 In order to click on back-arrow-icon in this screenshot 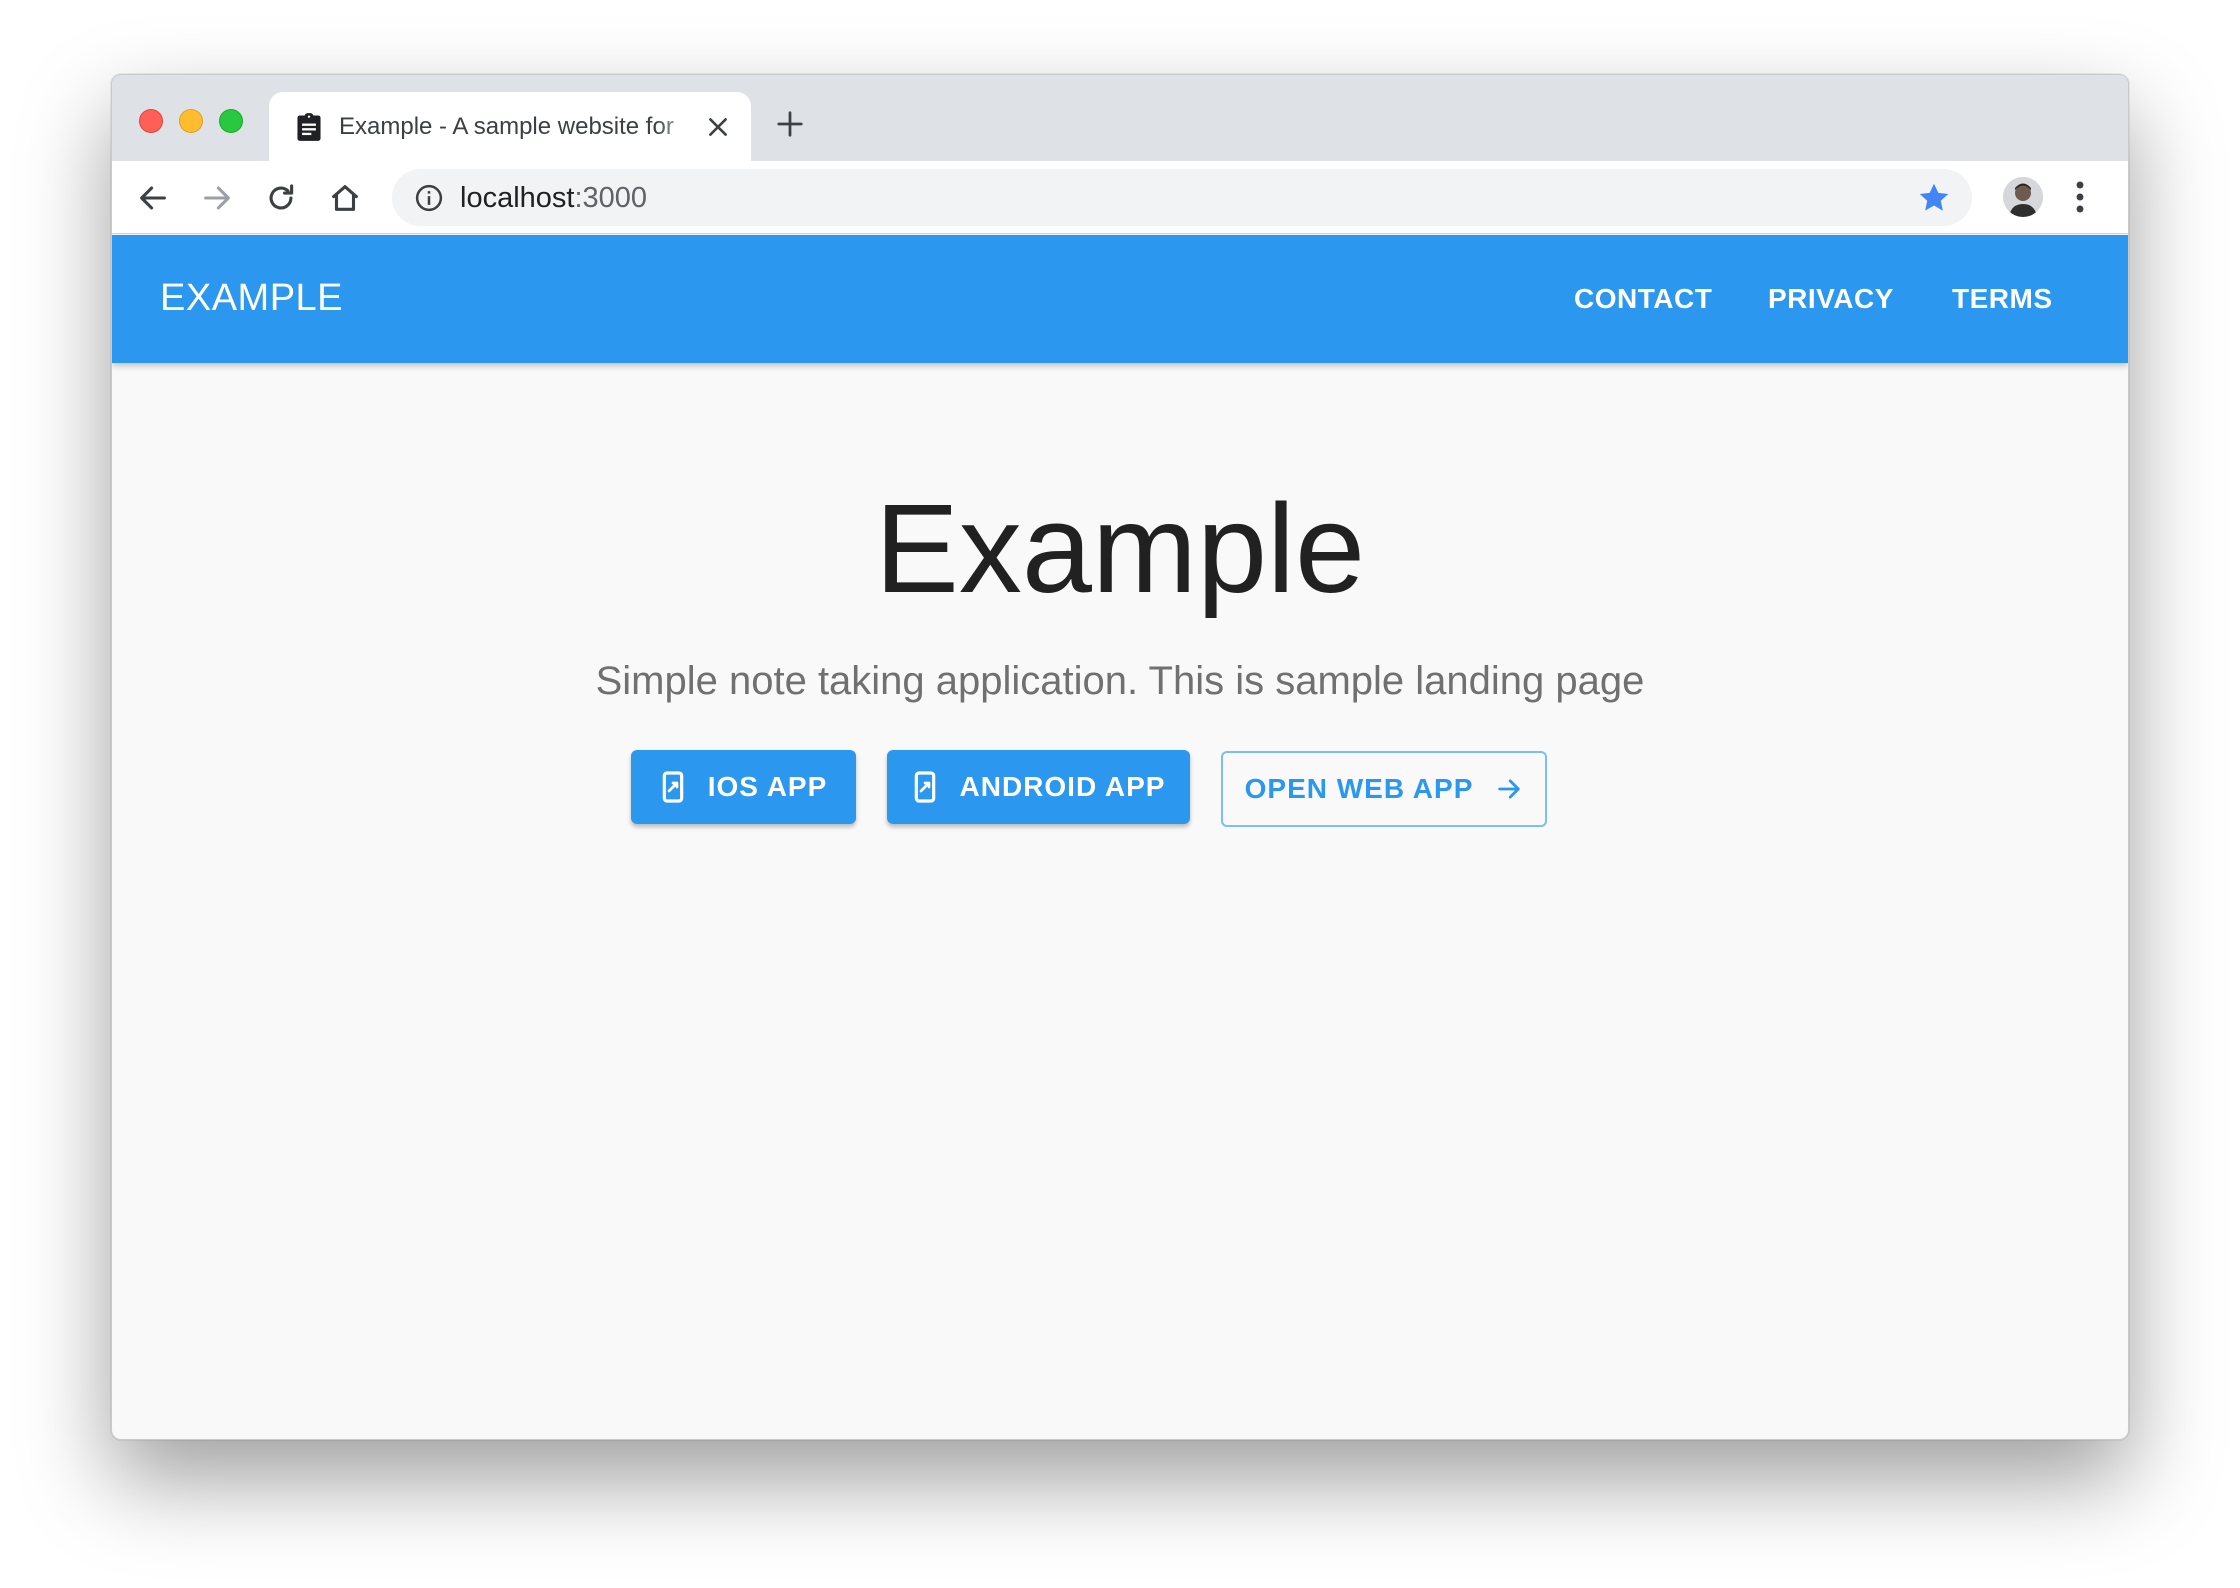, I will do `click(153, 198)`.